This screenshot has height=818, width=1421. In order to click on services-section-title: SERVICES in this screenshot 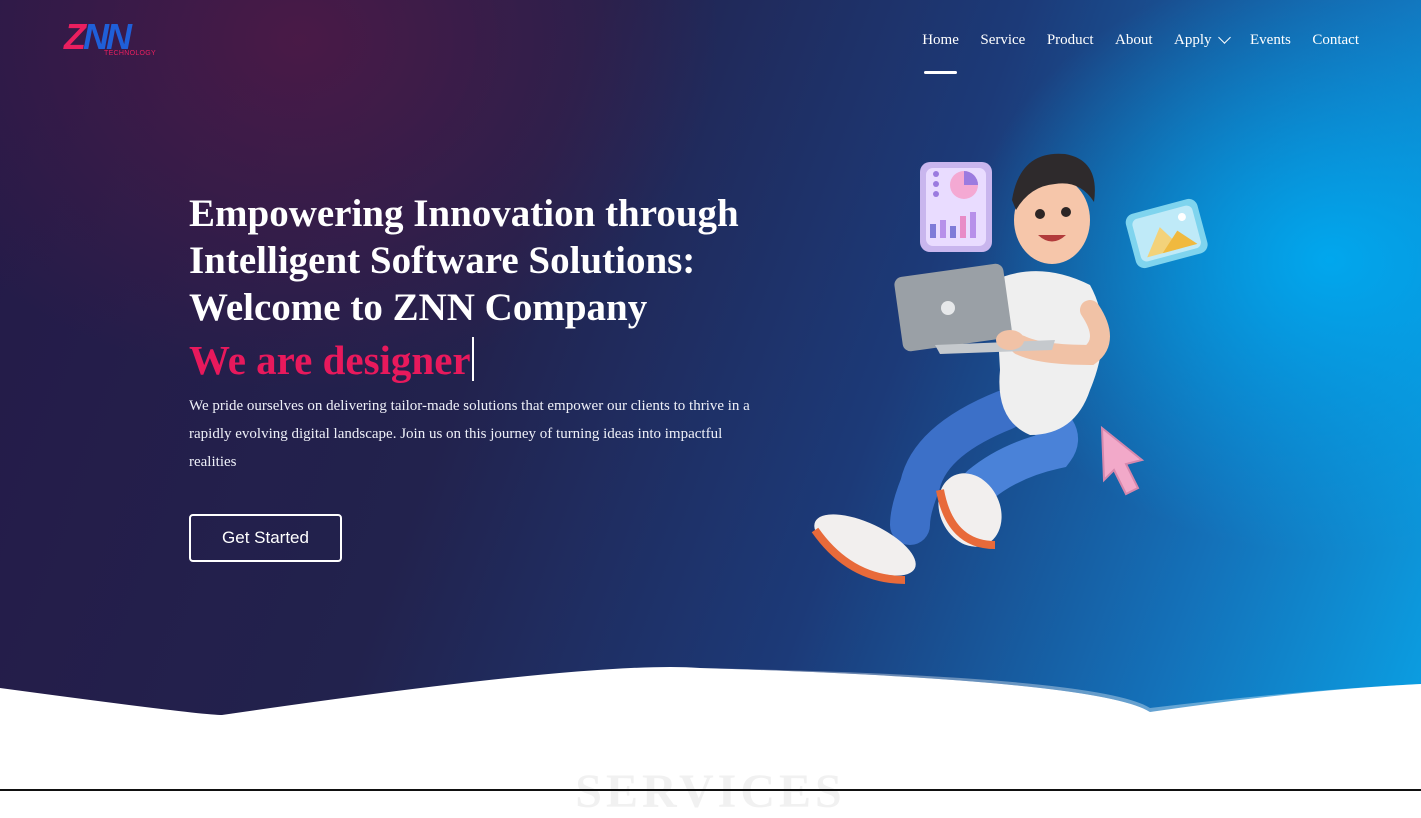, I will do `click(710, 791)`.